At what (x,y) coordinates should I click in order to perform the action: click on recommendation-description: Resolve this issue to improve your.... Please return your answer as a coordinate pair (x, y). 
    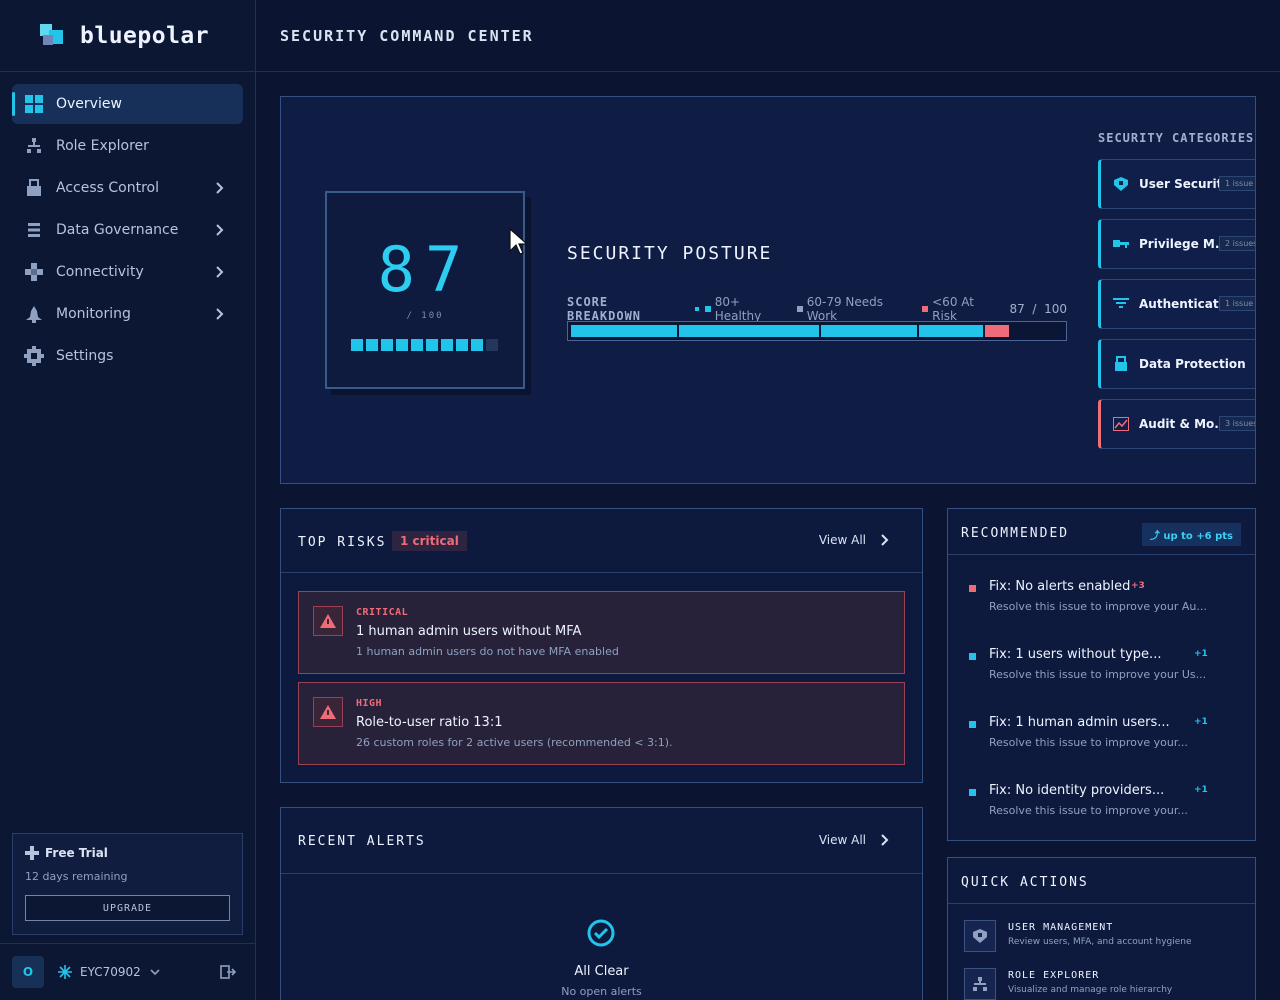
    Looking at the image, I should click on (1088, 810).